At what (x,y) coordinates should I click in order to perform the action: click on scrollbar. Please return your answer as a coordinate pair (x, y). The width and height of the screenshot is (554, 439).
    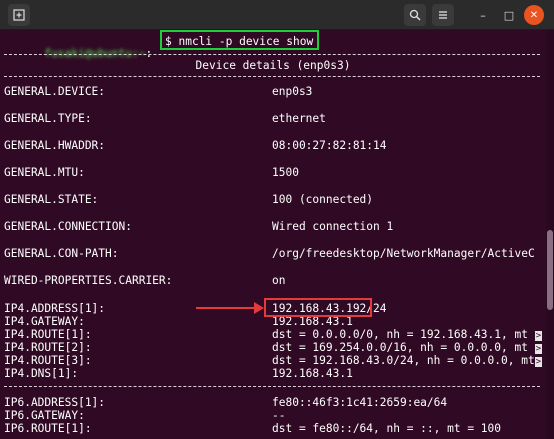
    Looking at the image, I should click on (550, 234).